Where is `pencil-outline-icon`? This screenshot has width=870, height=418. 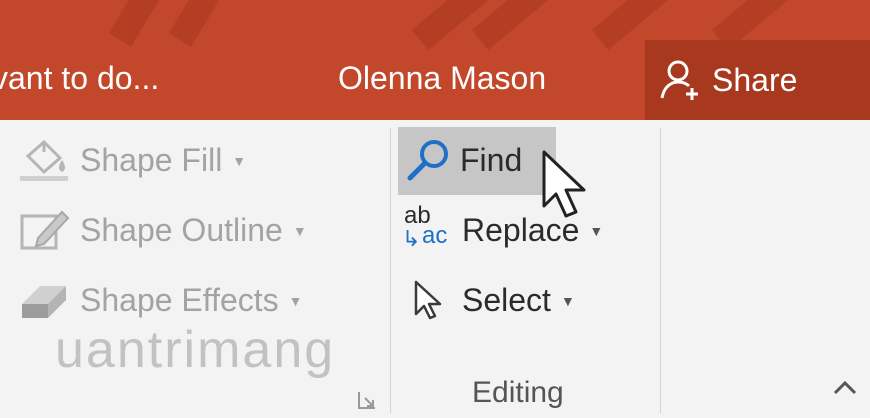 pencil-outline-icon is located at coordinates (45, 230).